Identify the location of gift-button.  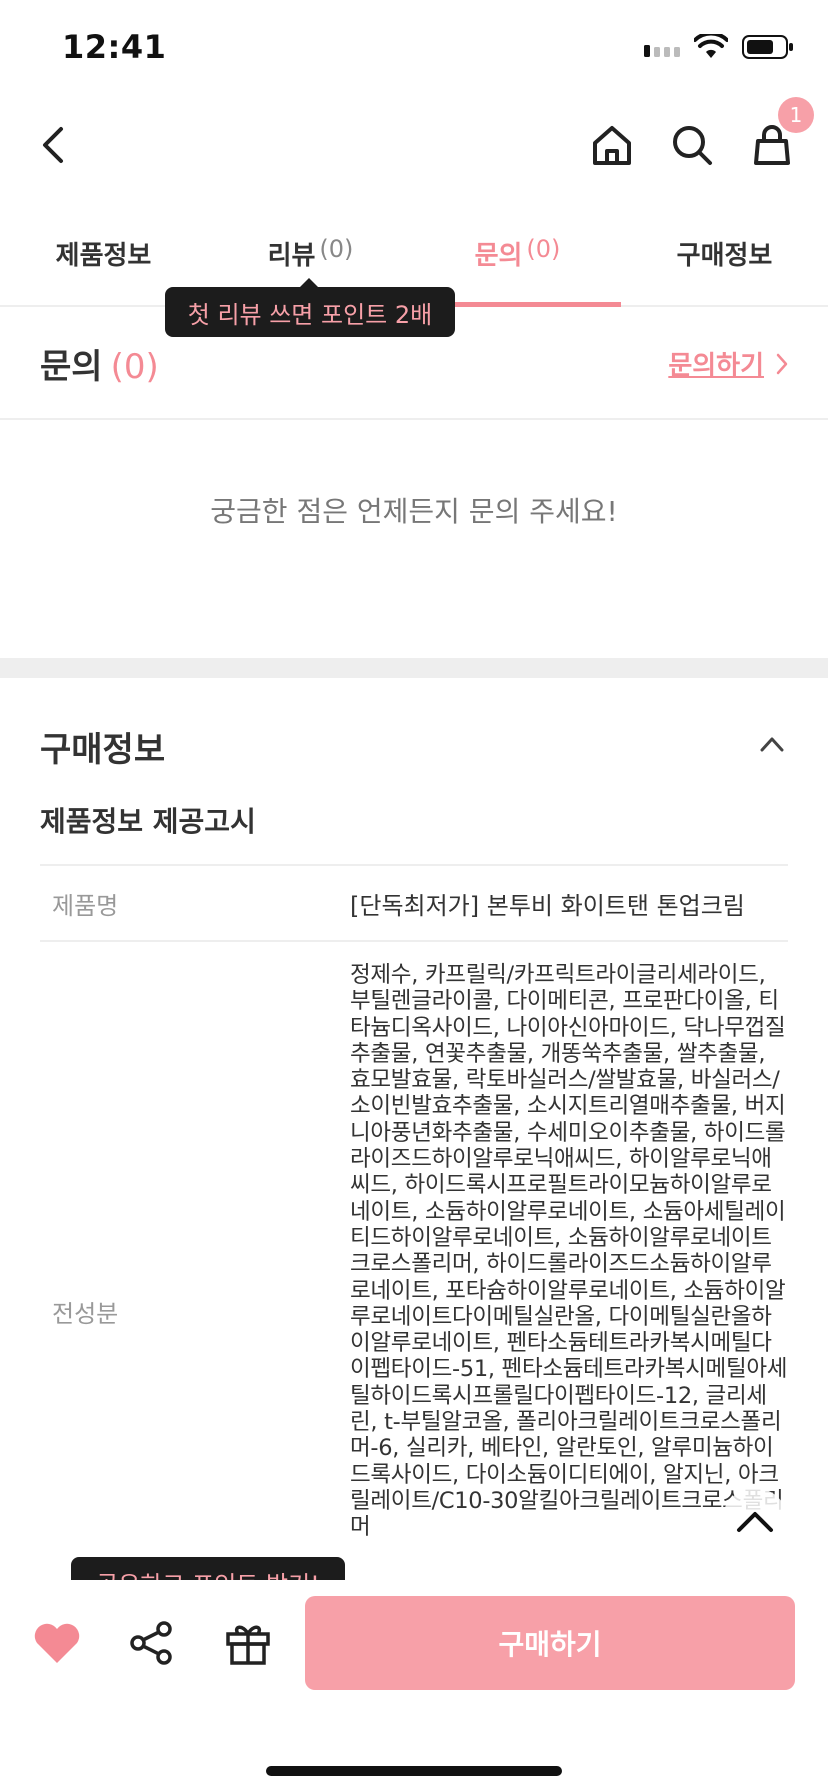
(248, 1643).